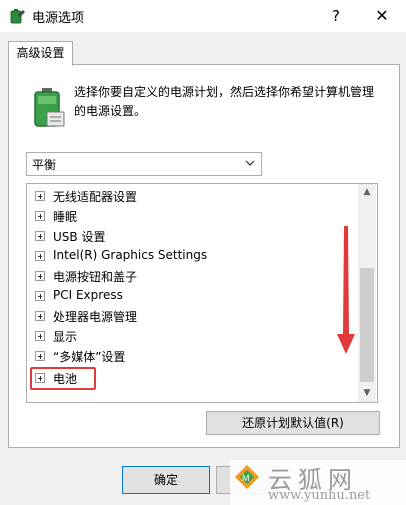  I want to click on tree-item-label: 睡眠, so click(65, 217).